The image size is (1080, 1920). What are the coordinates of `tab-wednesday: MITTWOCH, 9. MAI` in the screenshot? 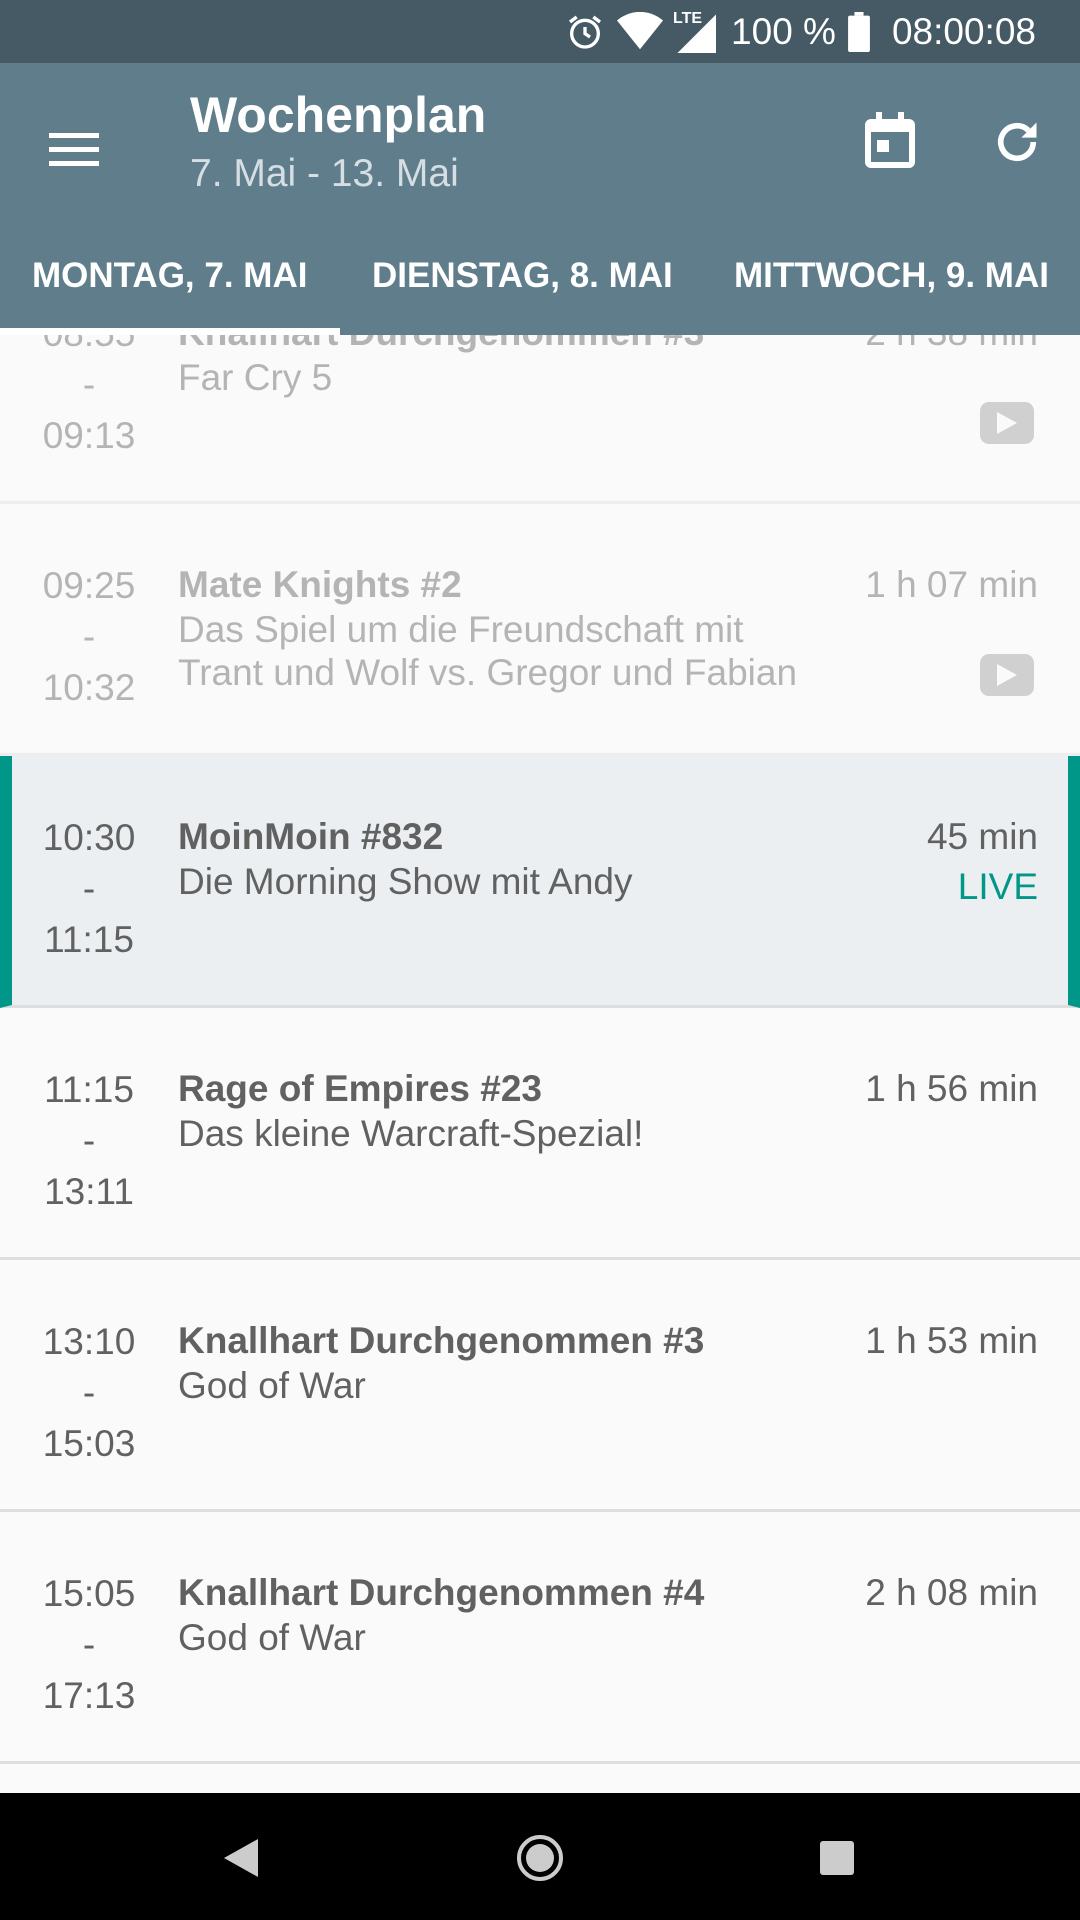 It's located at (869, 290).